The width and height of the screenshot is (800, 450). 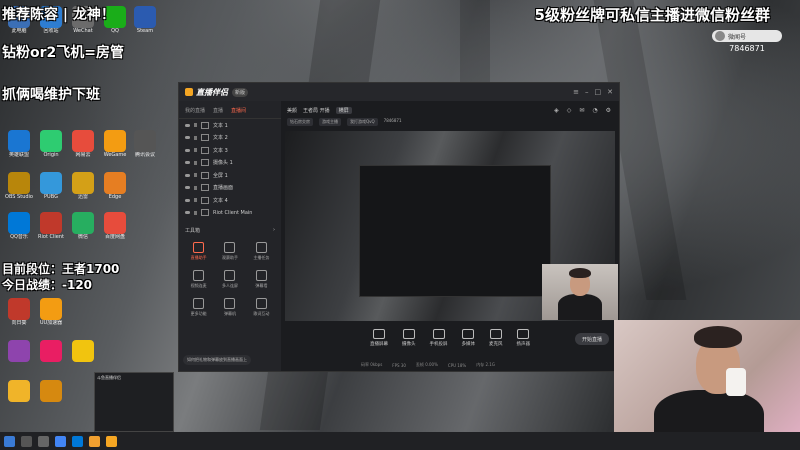 I want to click on source-item: 文本 4, so click(x=230, y=200).